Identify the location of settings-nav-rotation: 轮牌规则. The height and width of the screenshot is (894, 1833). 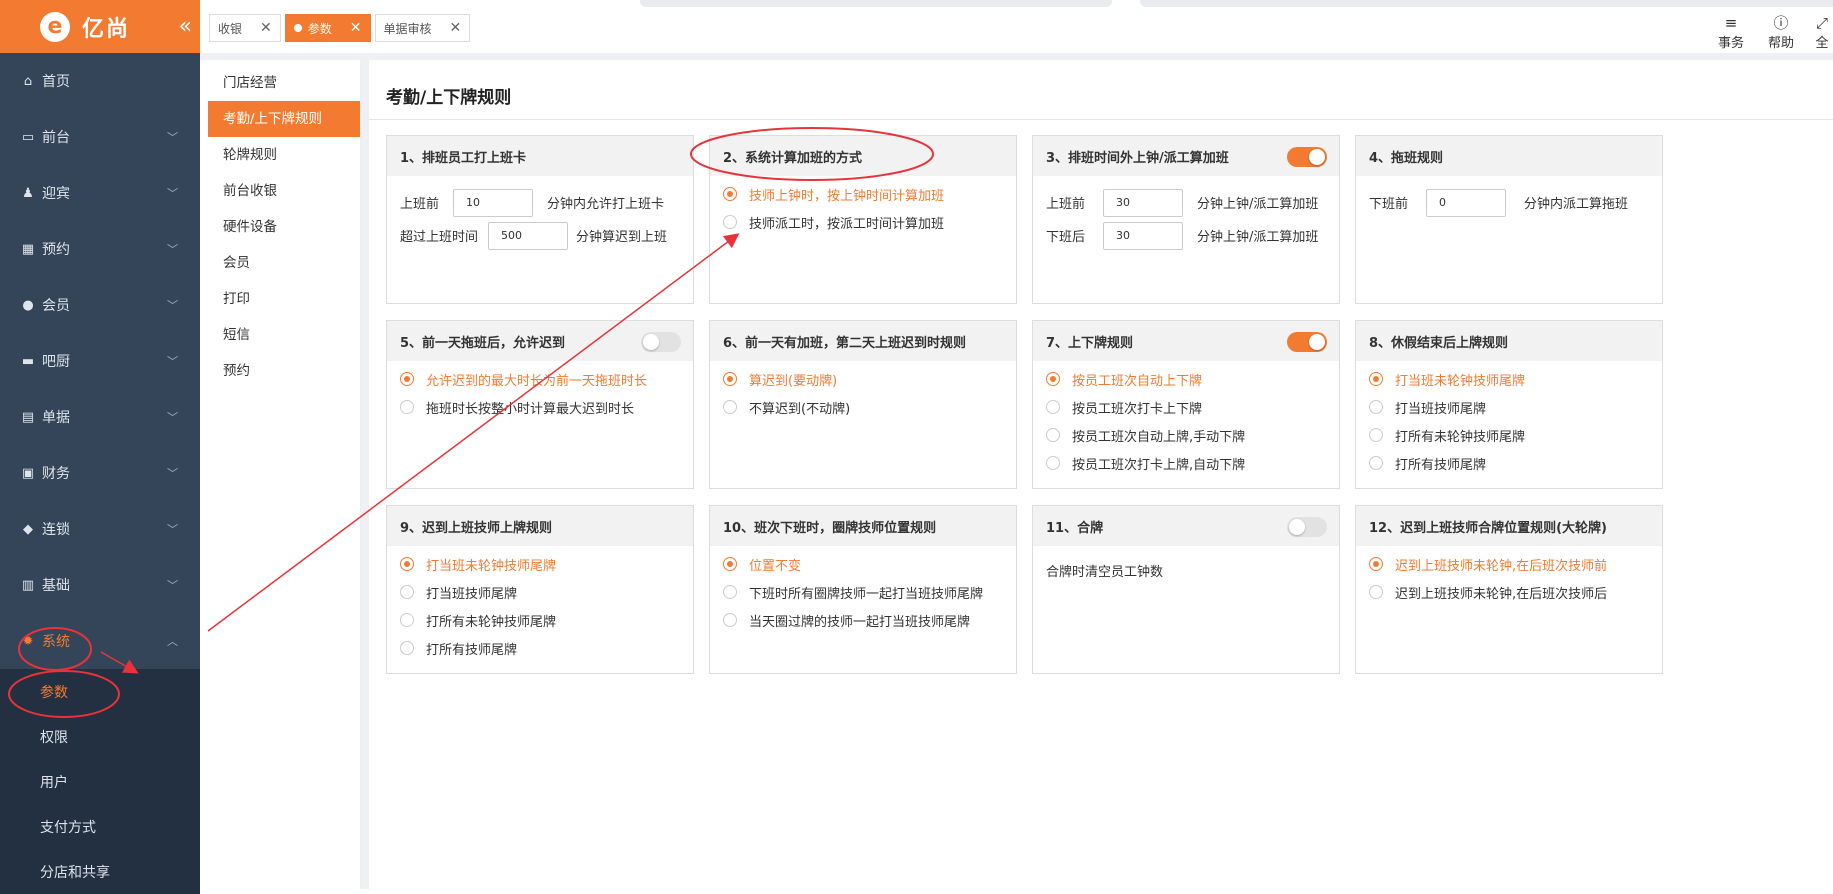
(284, 155).